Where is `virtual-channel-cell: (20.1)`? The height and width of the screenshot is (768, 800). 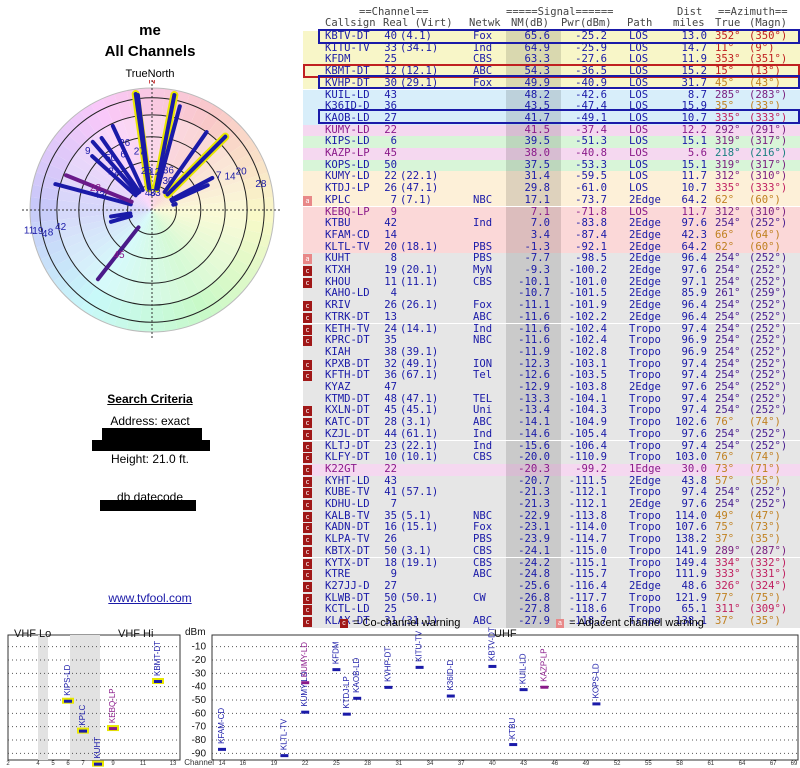
virtual-channel-cell: (20.1) is located at coordinates (419, 270).